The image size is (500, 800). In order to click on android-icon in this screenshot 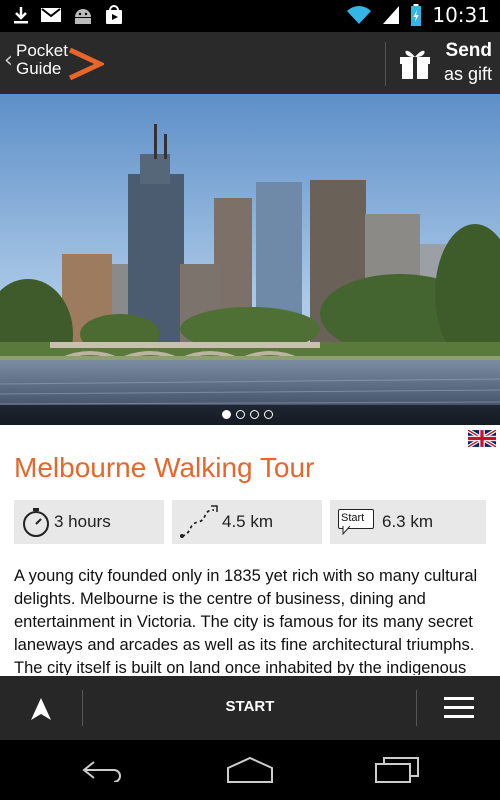, I will do `click(83, 16)`.